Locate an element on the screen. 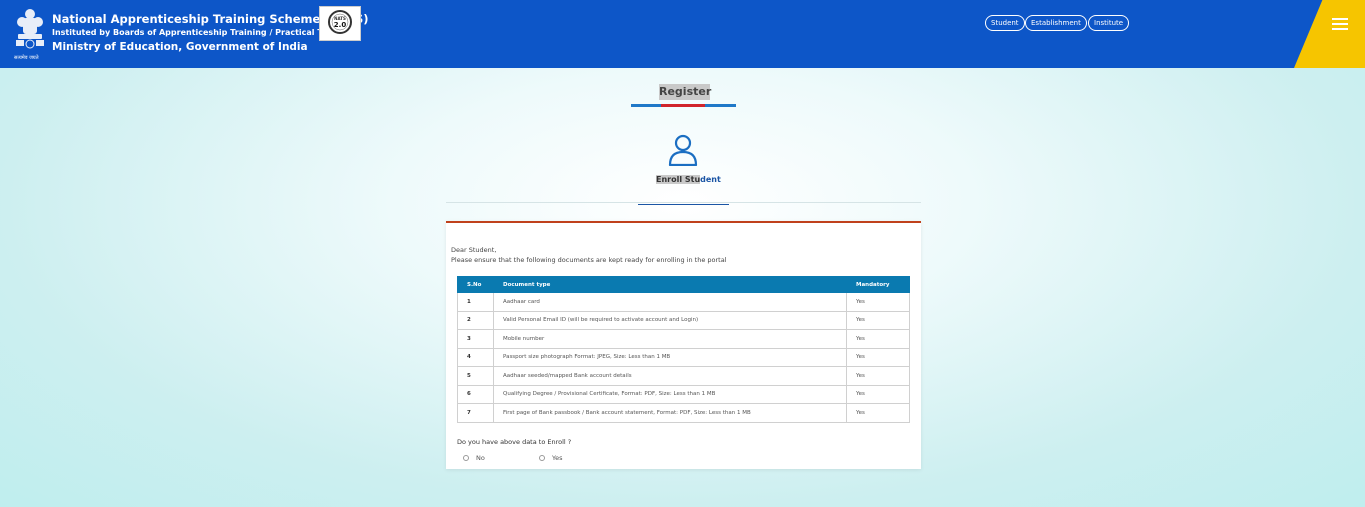  enroll-student-tab: Enroll Student is located at coordinates (688, 179).